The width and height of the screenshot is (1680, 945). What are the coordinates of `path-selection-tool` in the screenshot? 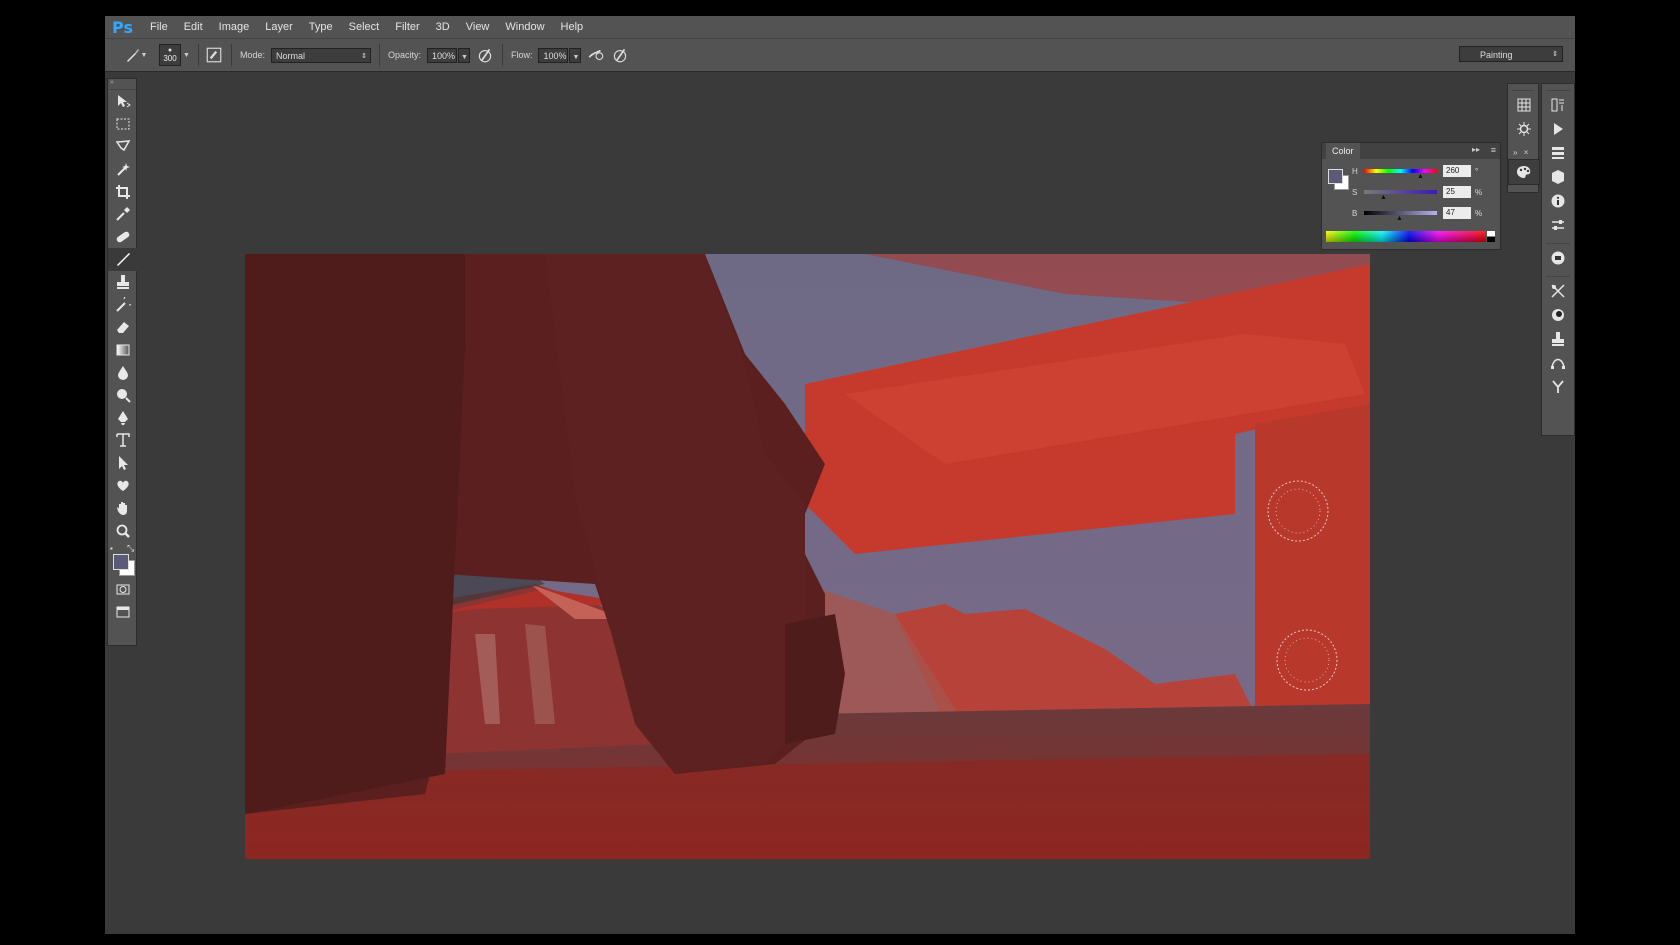 It's located at (123, 463).